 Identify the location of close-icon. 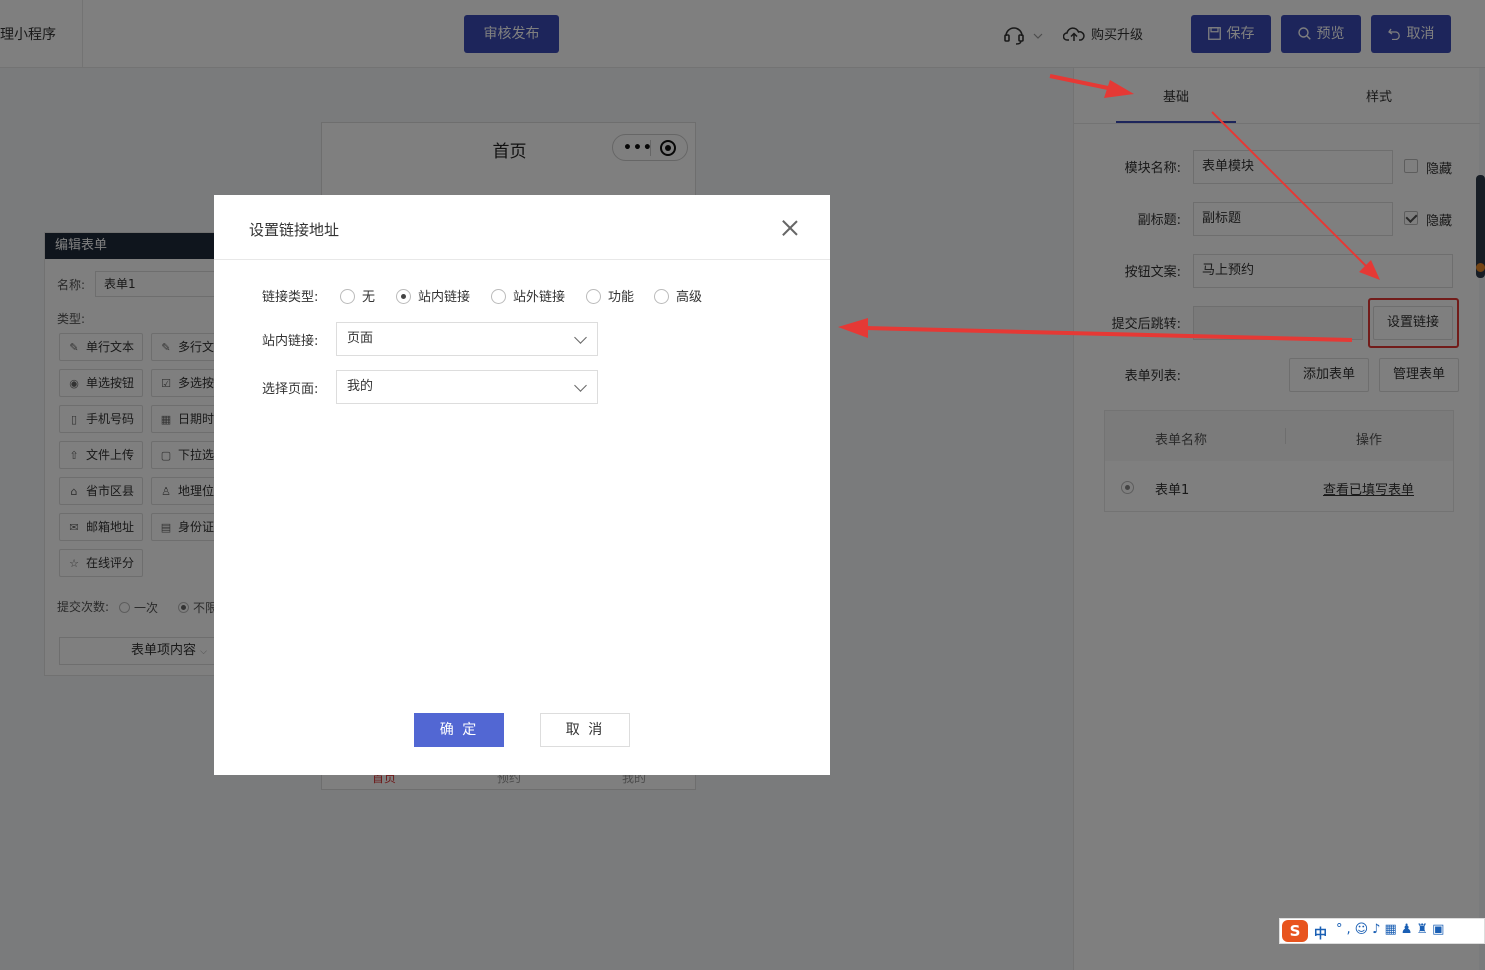
(790, 228).